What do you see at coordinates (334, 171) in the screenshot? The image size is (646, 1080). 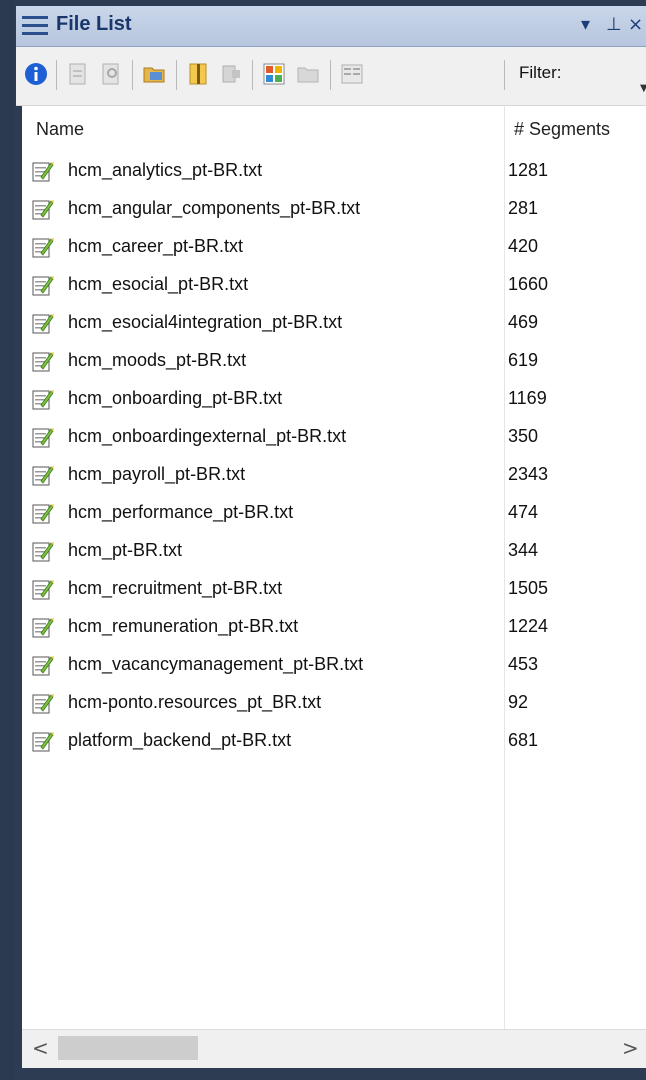 I see `file-row: hcm_analytics_pt-BR.txt 1281` at bounding box center [334, 171].